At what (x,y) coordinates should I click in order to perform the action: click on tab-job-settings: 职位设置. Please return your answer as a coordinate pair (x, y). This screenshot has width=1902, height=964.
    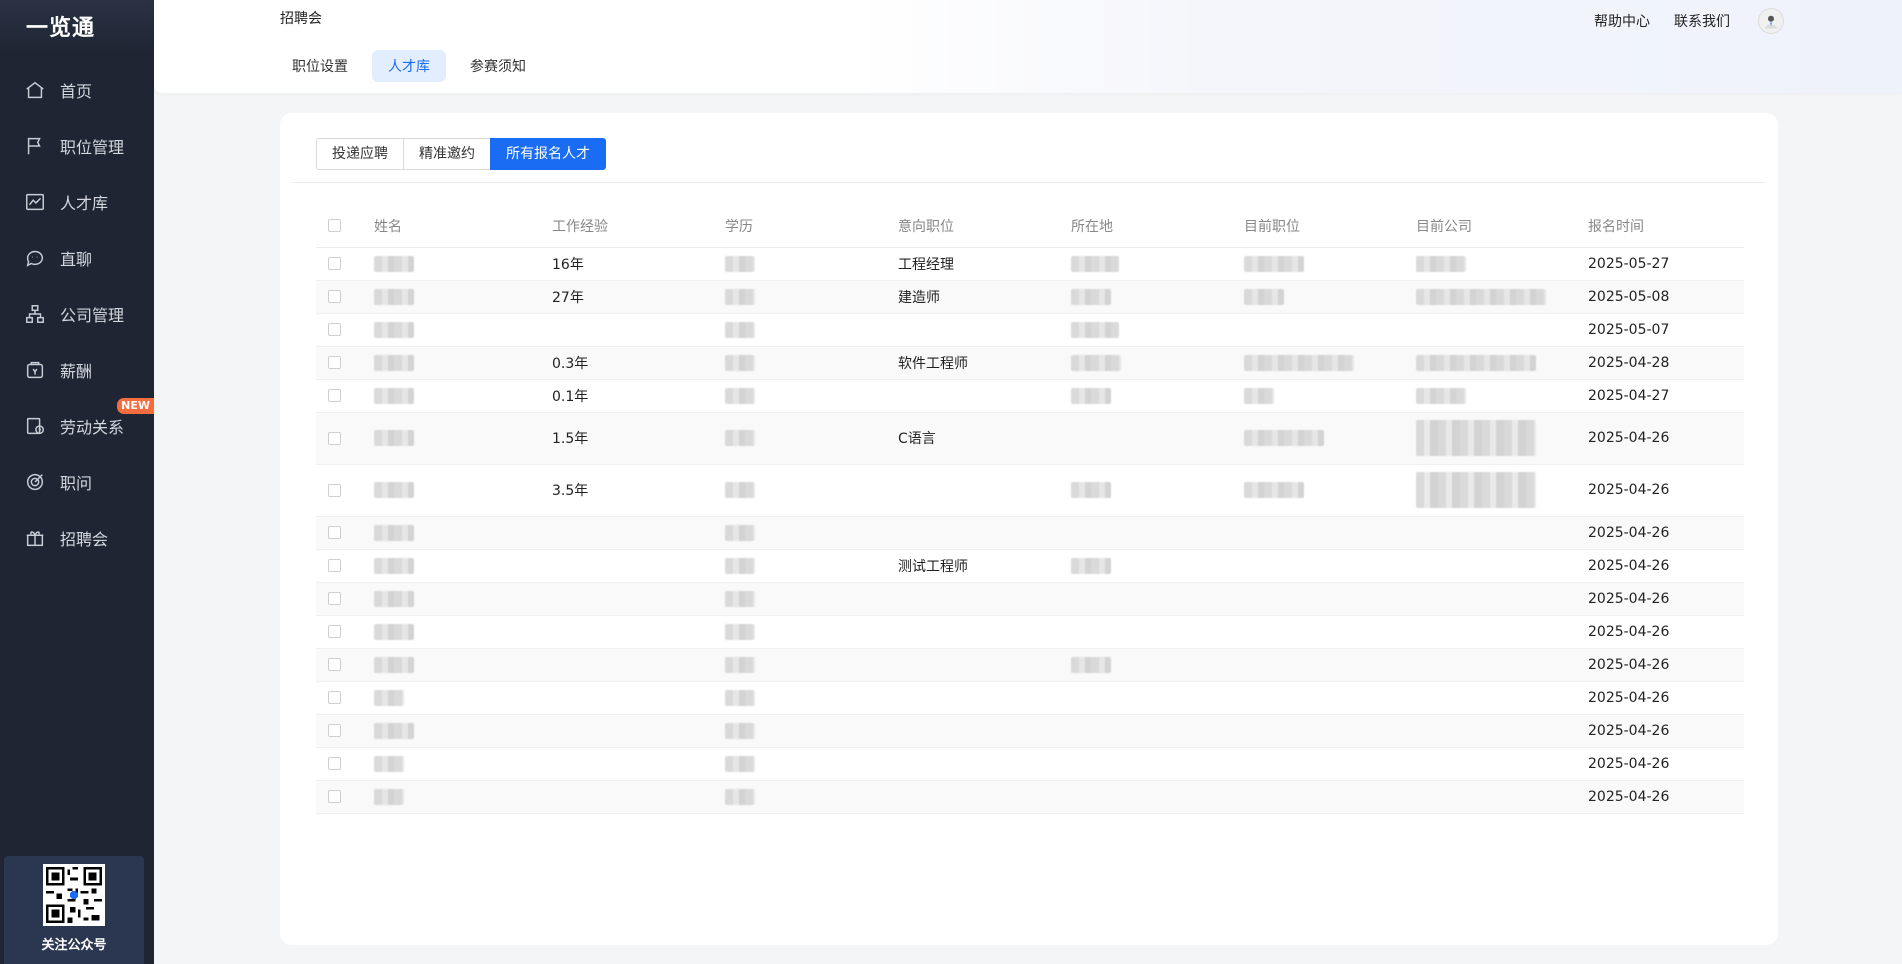
    Looking at the image, I should click on (320, 66).